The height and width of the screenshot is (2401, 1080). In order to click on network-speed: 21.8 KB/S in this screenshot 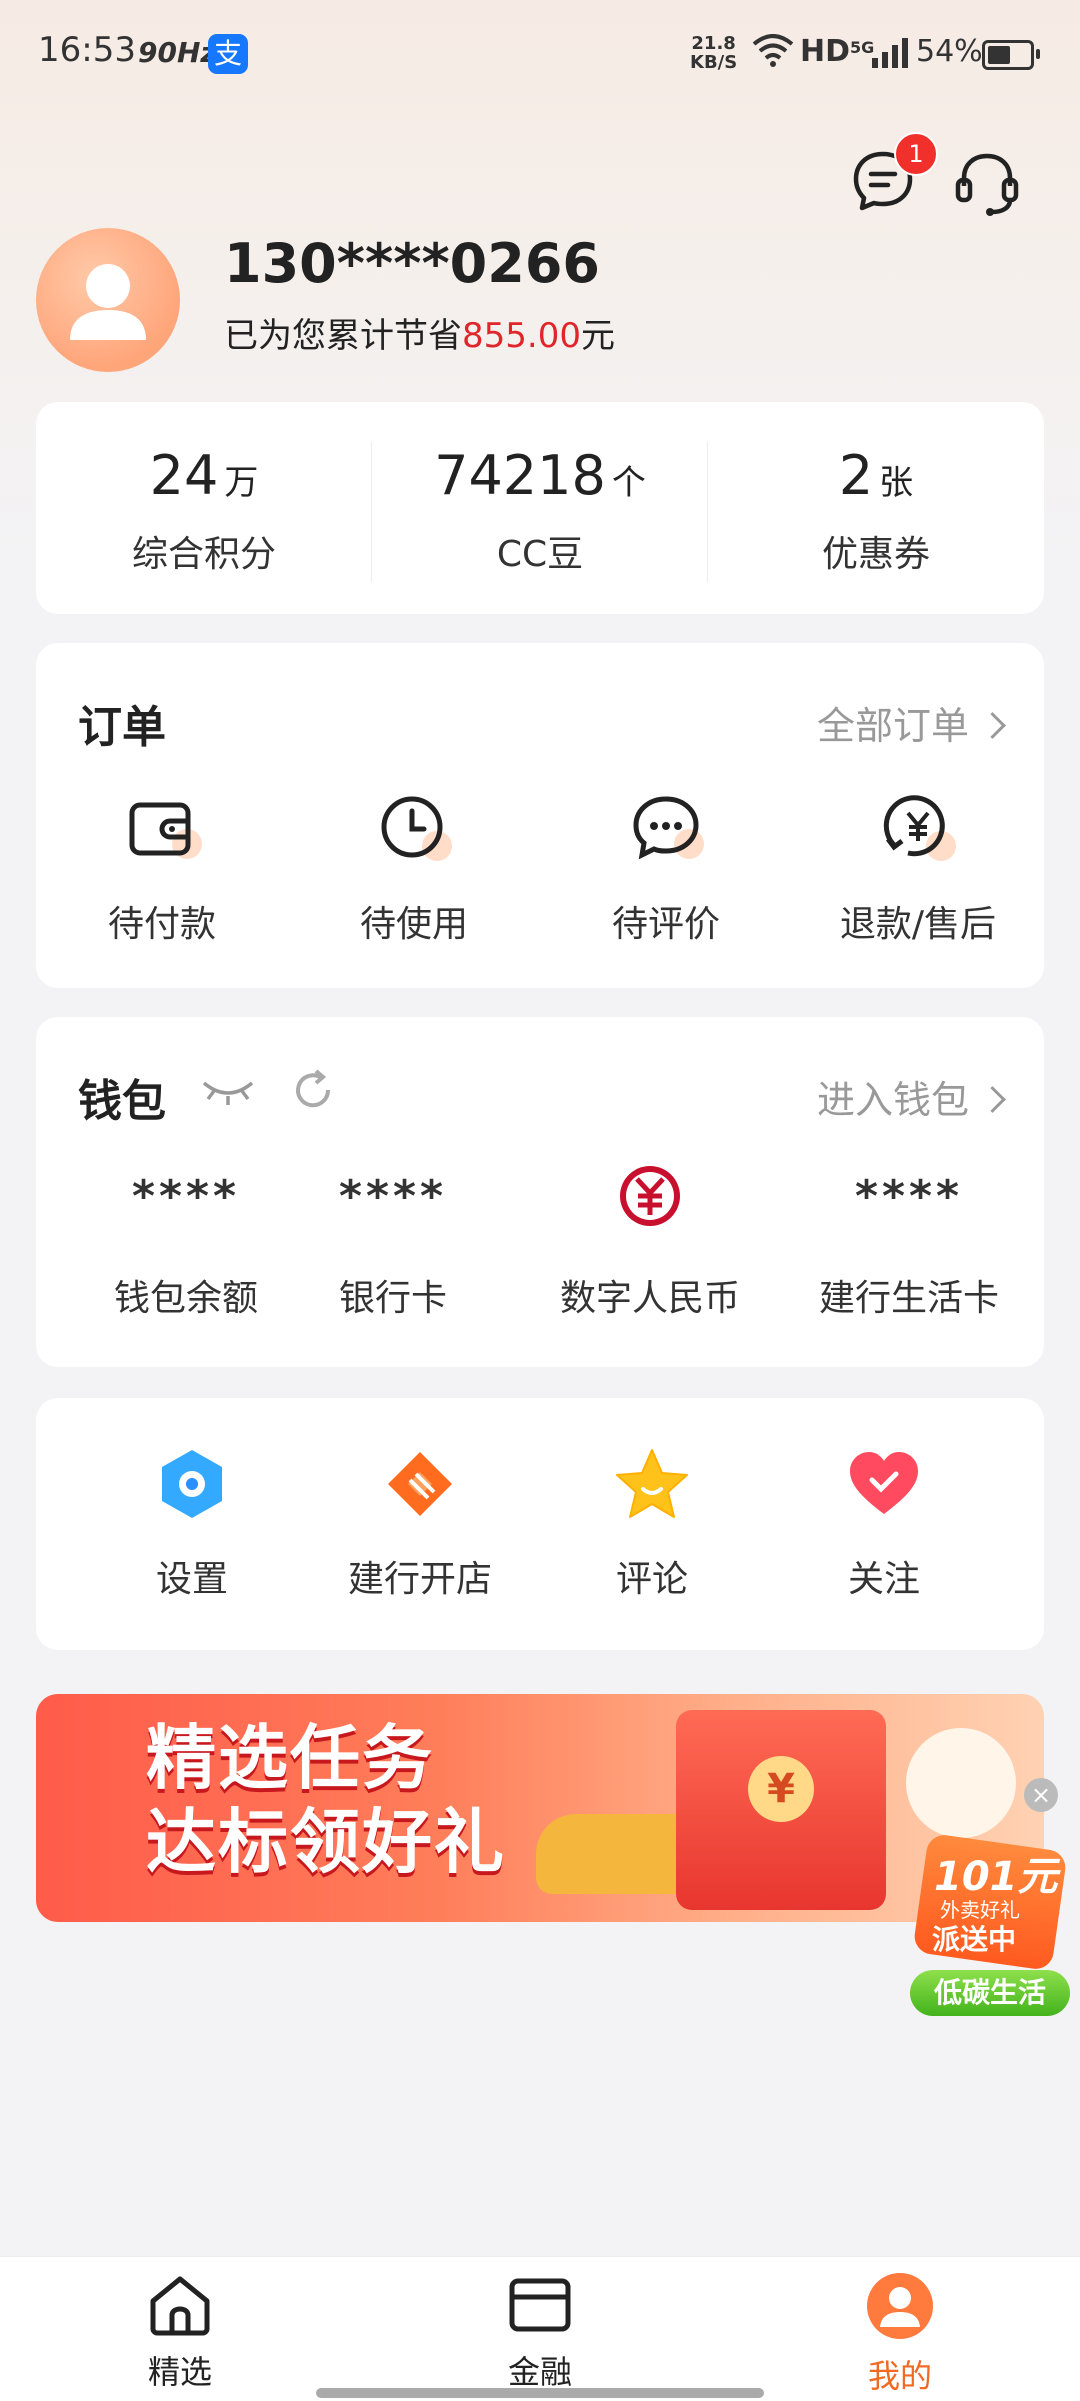, I will do `click(713, 53)`.